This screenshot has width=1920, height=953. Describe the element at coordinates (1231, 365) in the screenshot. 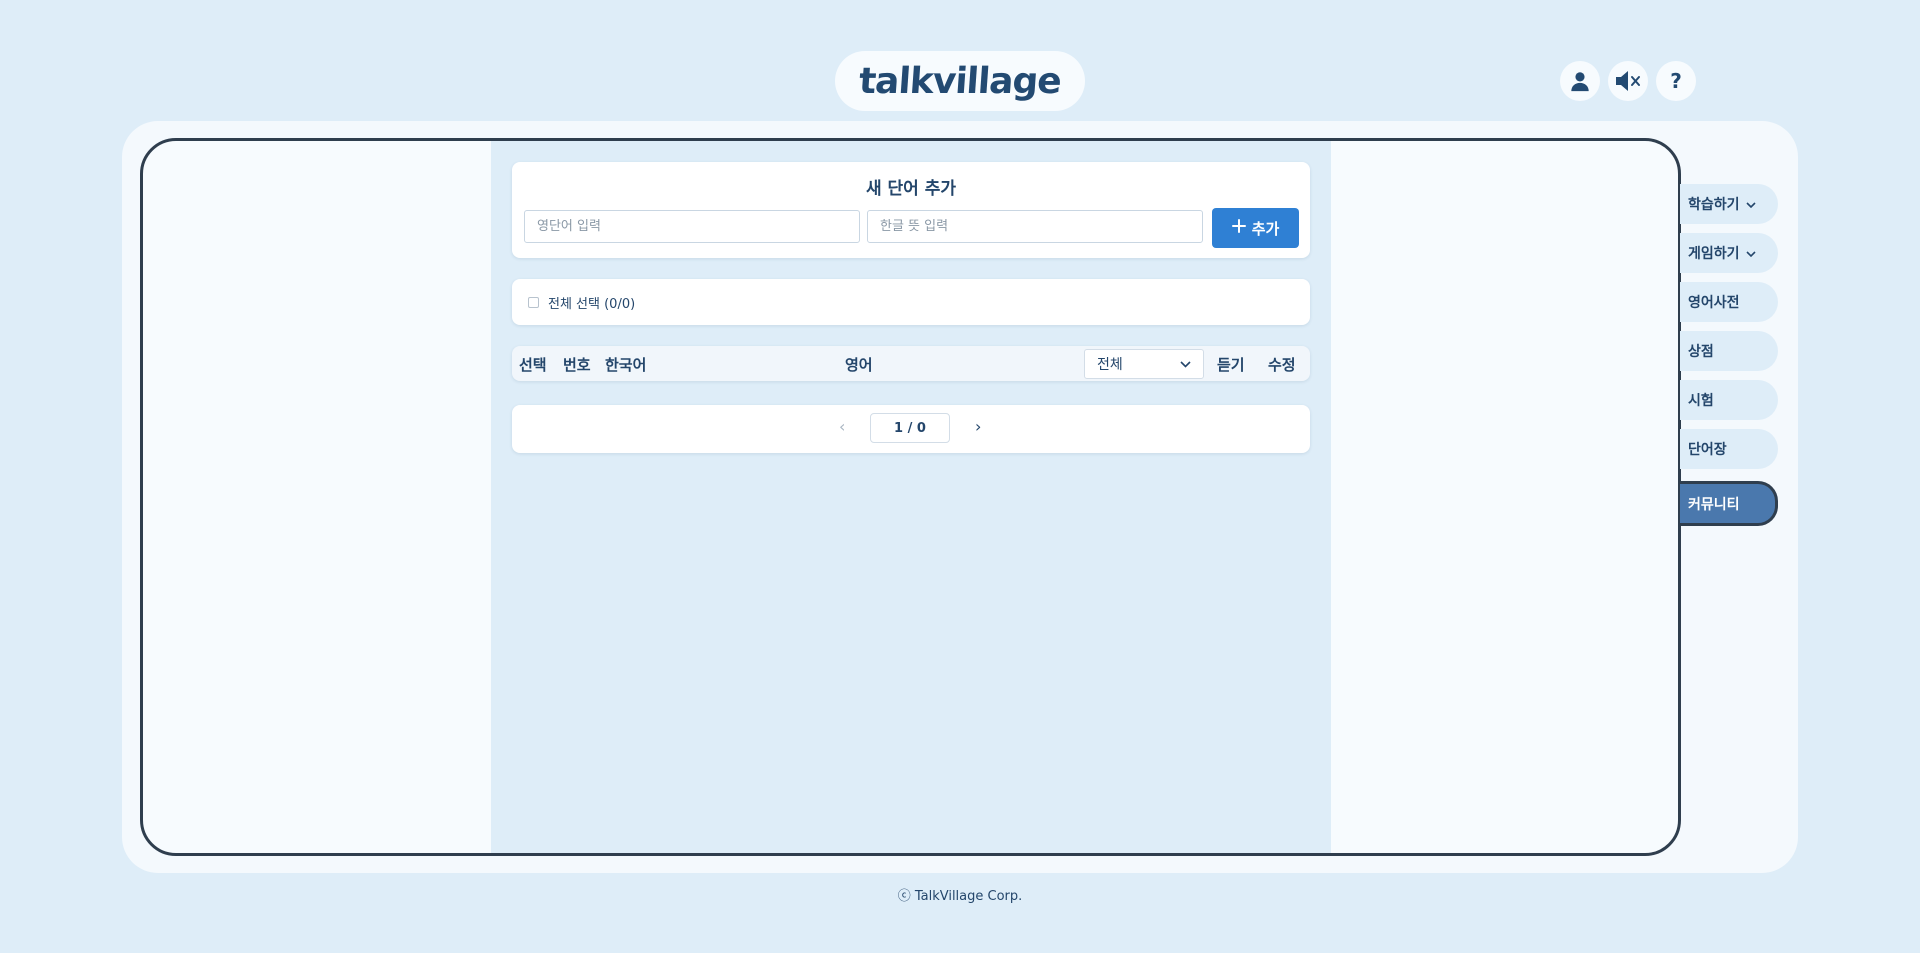

I see `column-listen: 듣기` at that location.